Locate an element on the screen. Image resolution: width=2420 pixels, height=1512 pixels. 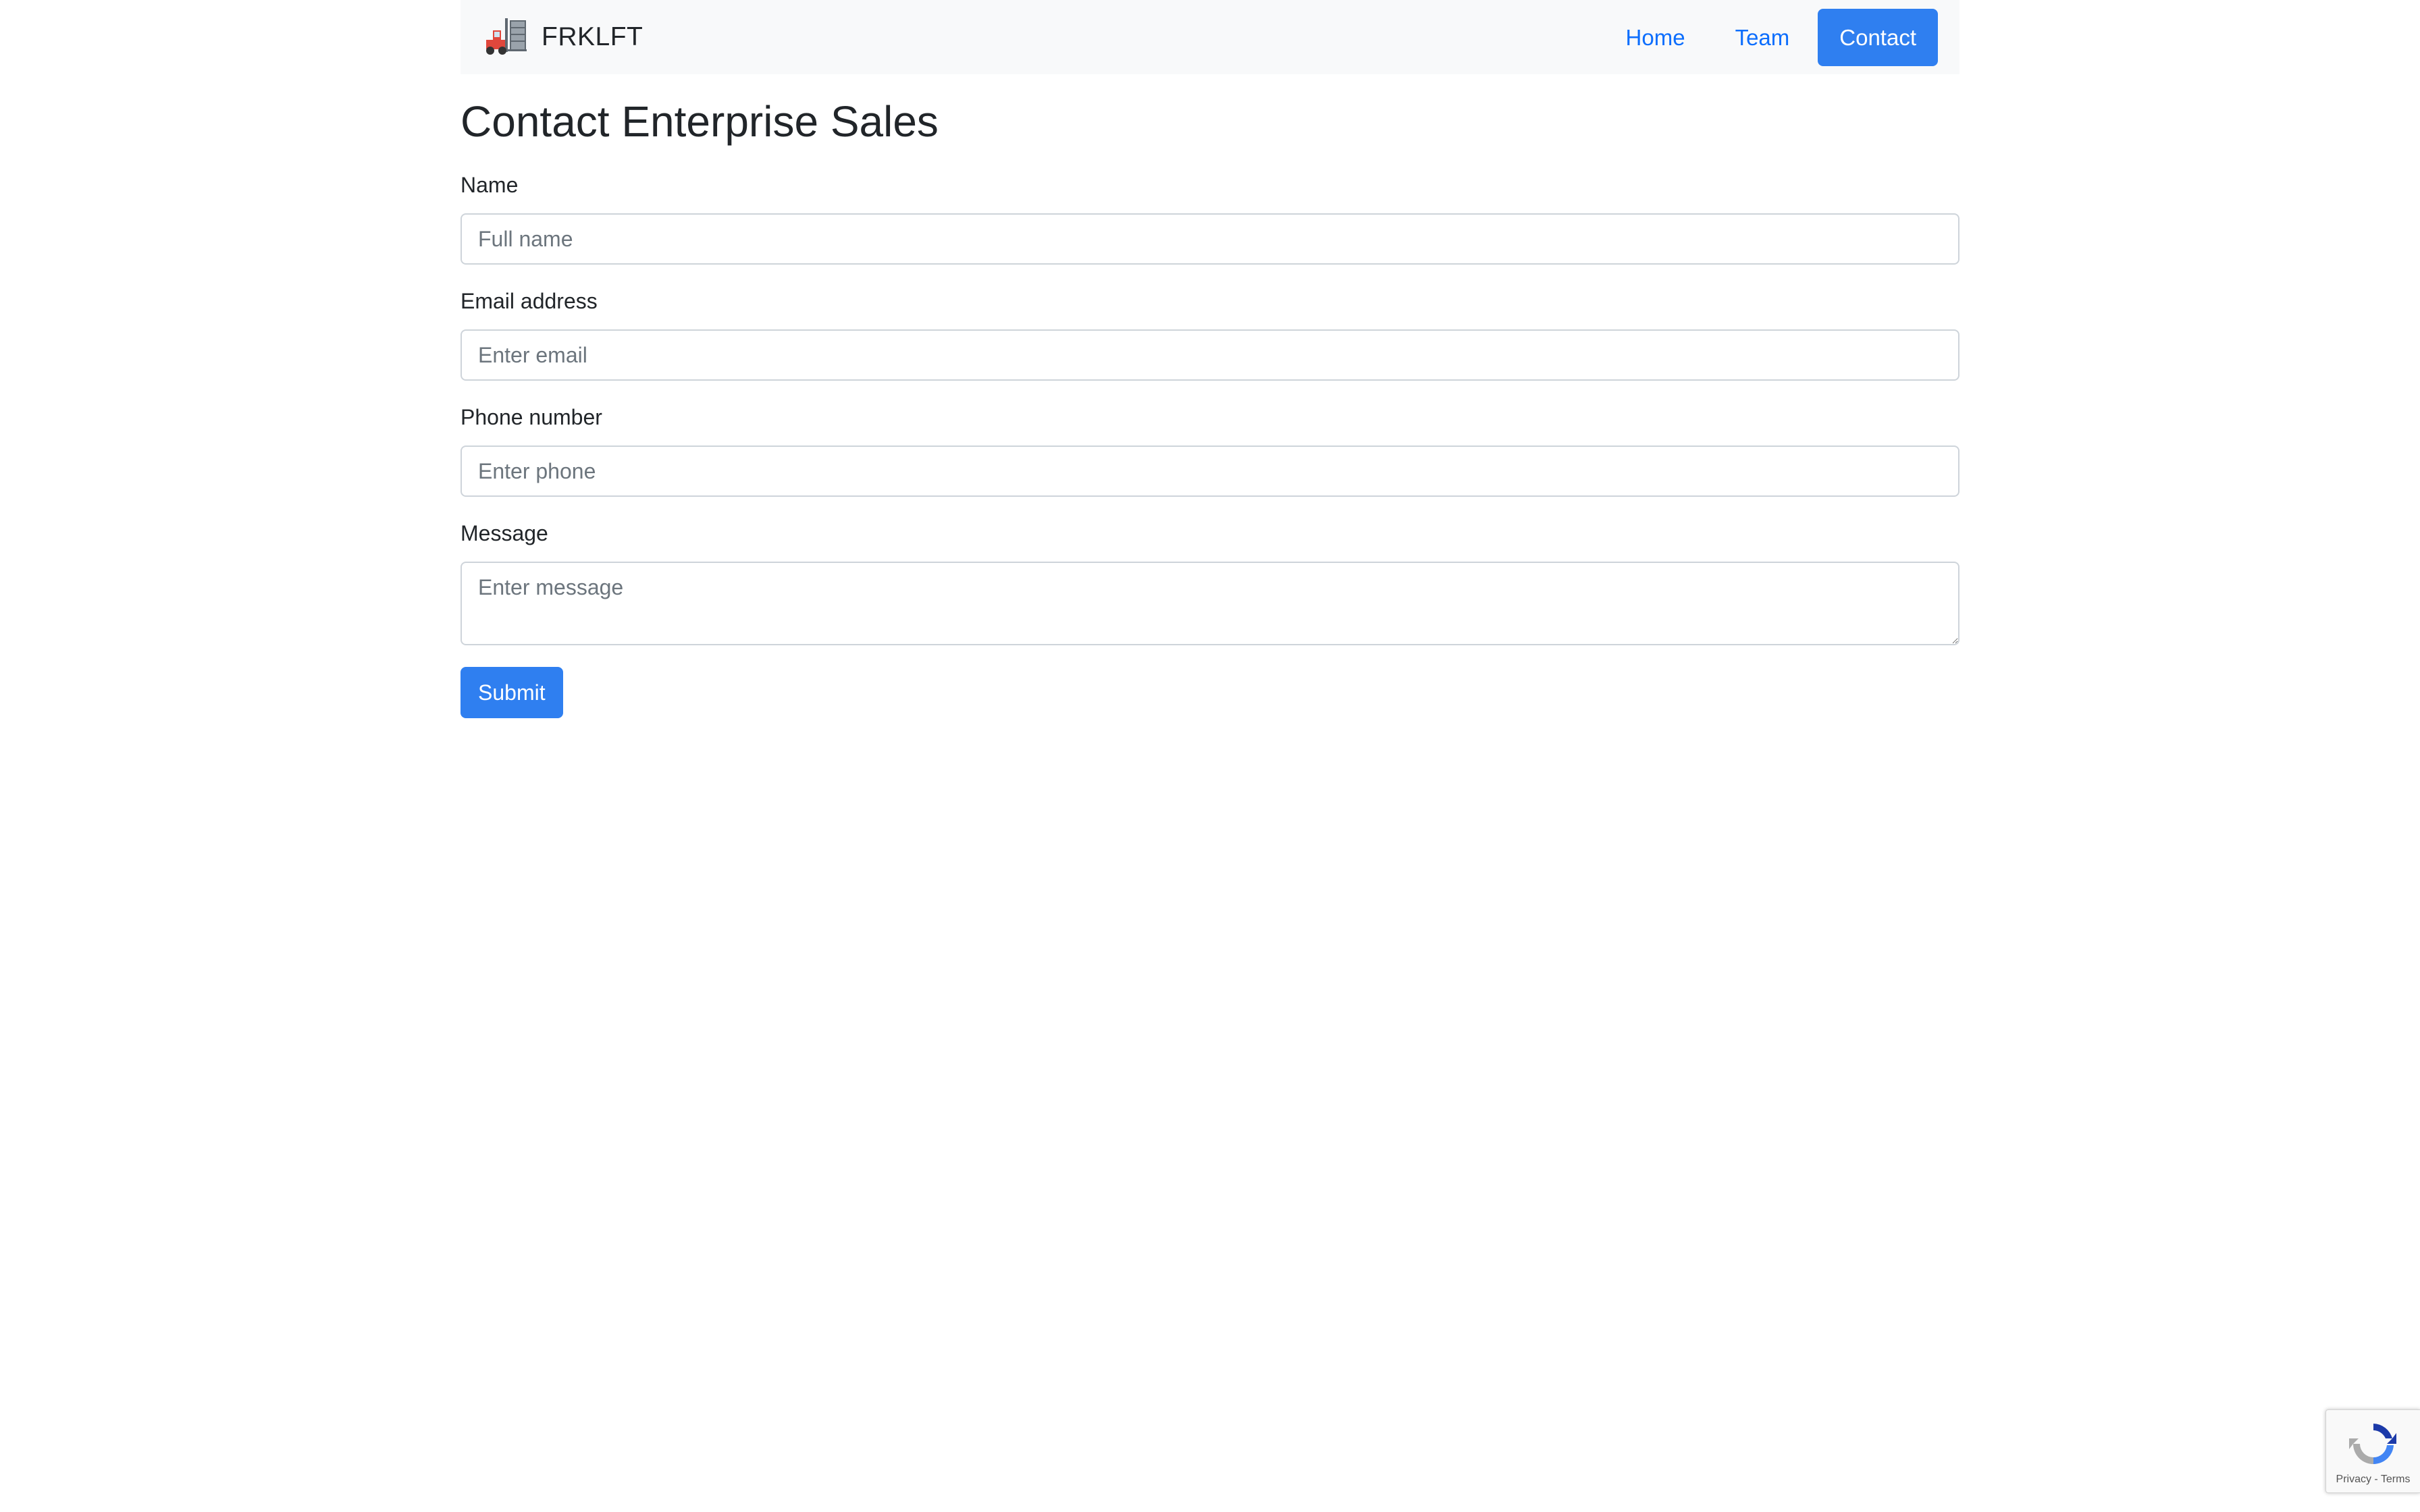
page-title: Contact Enterprise Sales is located at coordinates (700, 122).